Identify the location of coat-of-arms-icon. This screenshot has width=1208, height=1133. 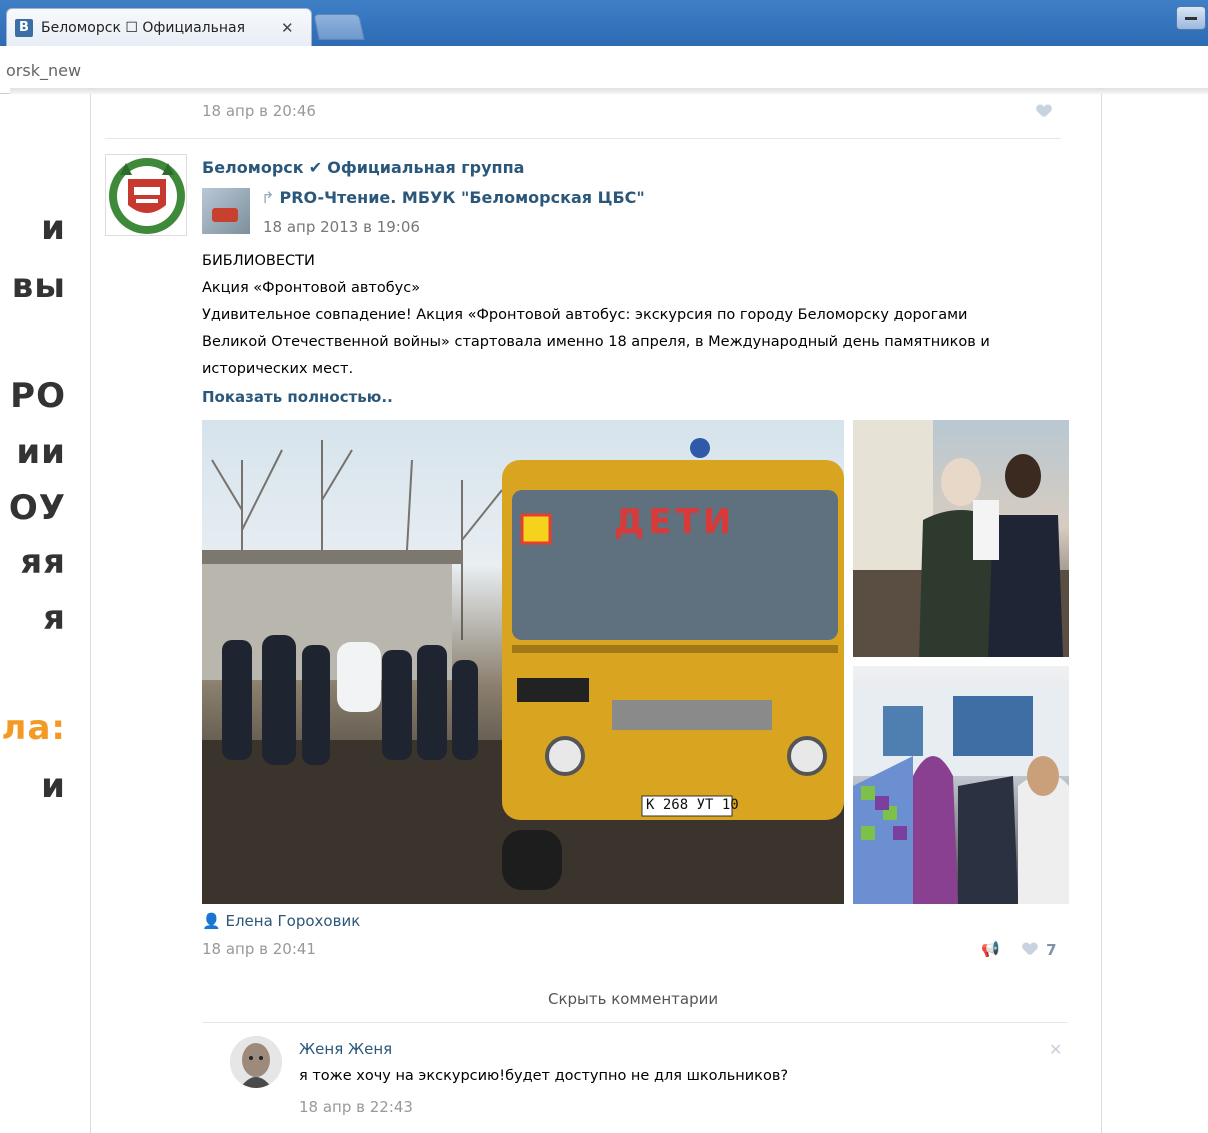
(147, 196).